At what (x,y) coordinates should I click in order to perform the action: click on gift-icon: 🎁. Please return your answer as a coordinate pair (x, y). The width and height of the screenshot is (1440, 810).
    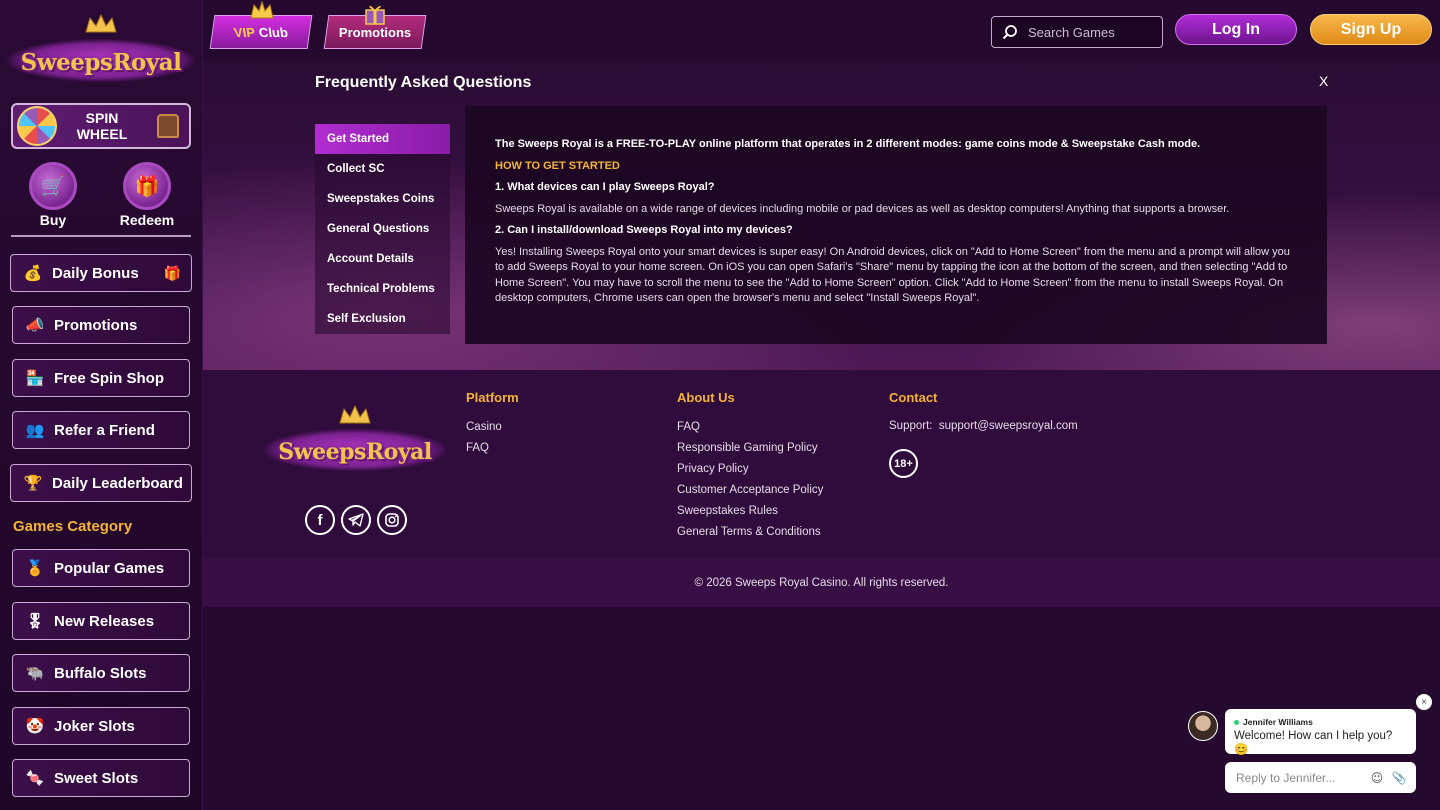
    Looking at the image, I should click on (172, 272).